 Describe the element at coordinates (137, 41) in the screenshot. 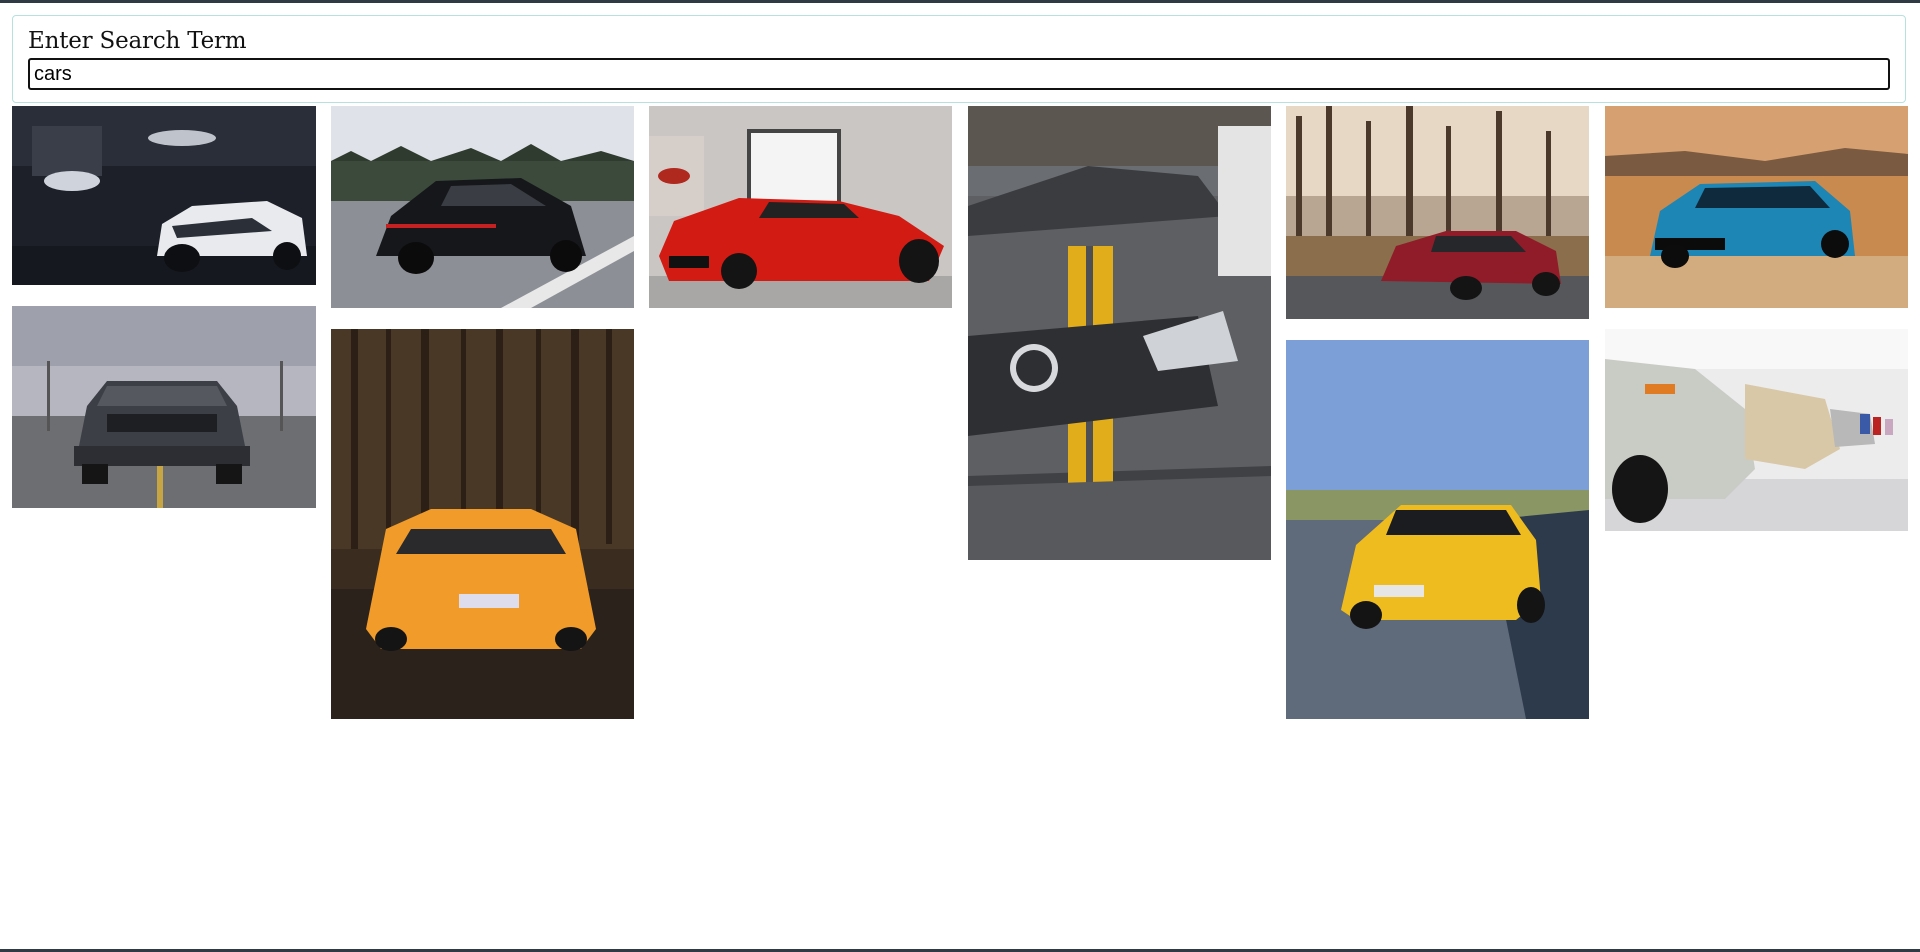

I see `search-label: Enter Search Term` at that location.